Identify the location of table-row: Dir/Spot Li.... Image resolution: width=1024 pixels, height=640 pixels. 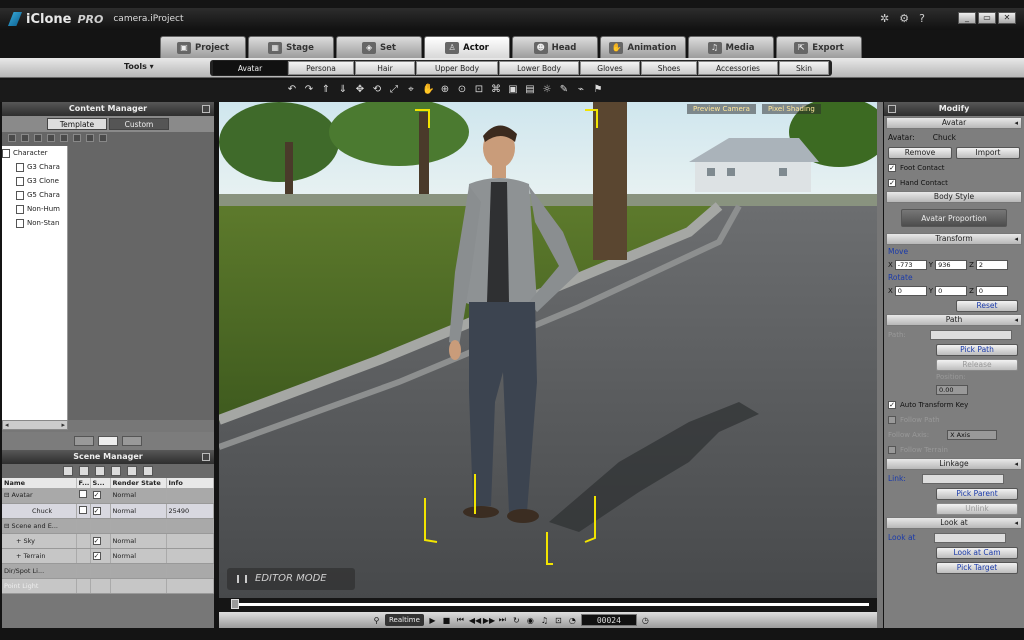
(108, 571).